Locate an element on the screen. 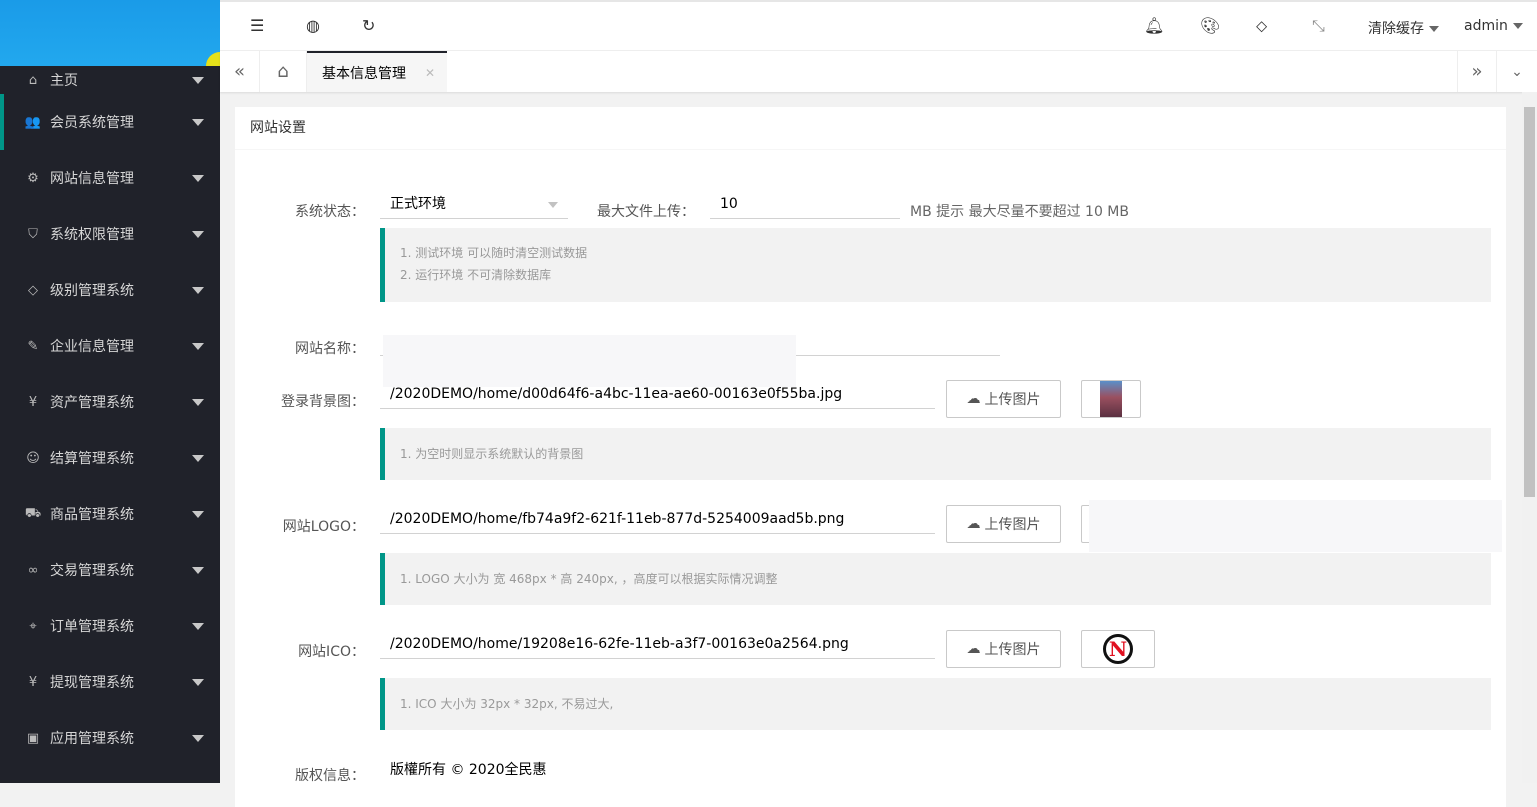  header: ☰ ◍ ↻ 🔔︎ 🎨︎ ⬦ ⤡ 清除缓存 admin is located at coordinates (878, 25).